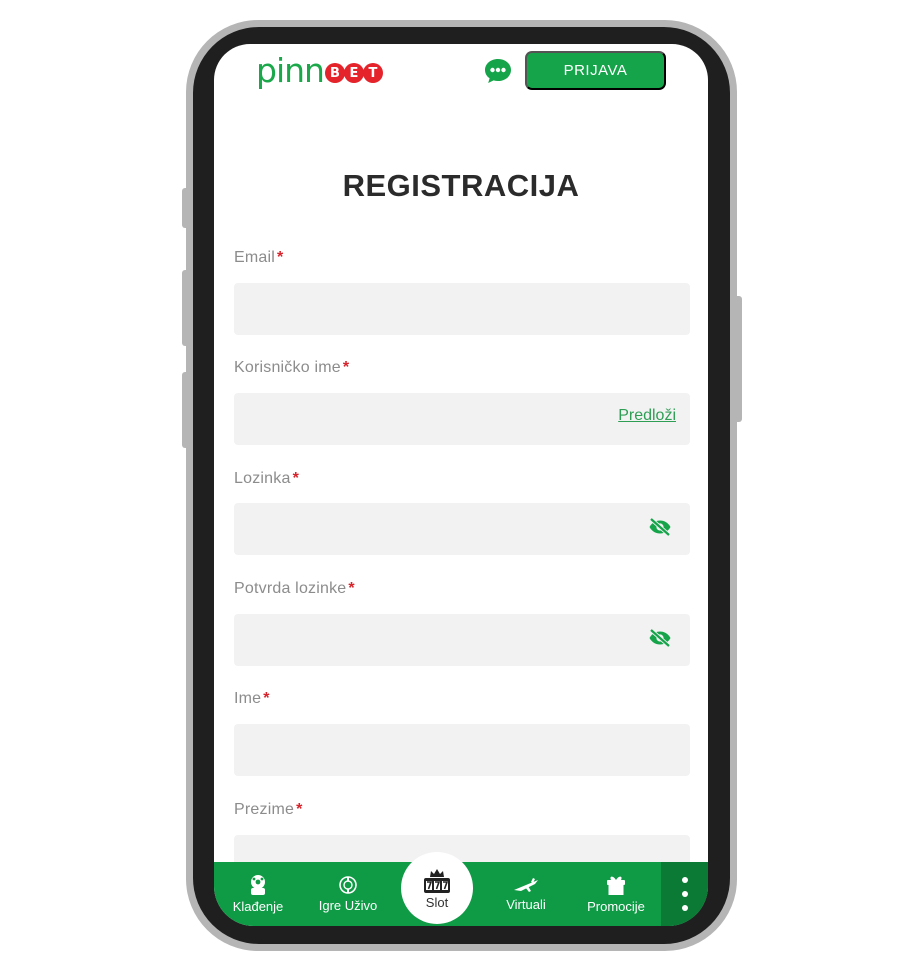 The height and width of the screenshot is (972, 924). I want to click on nav-item-promocije: Promocije, so click(616, 894).